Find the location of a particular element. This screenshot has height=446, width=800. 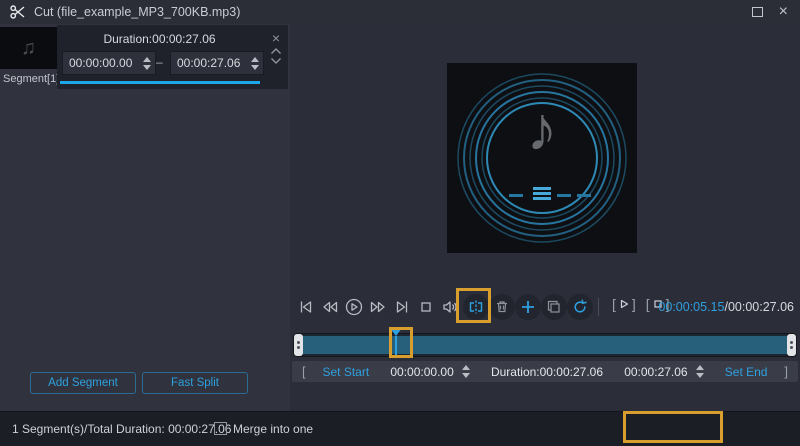

segment-end-field is located at coordinates (217, 63).